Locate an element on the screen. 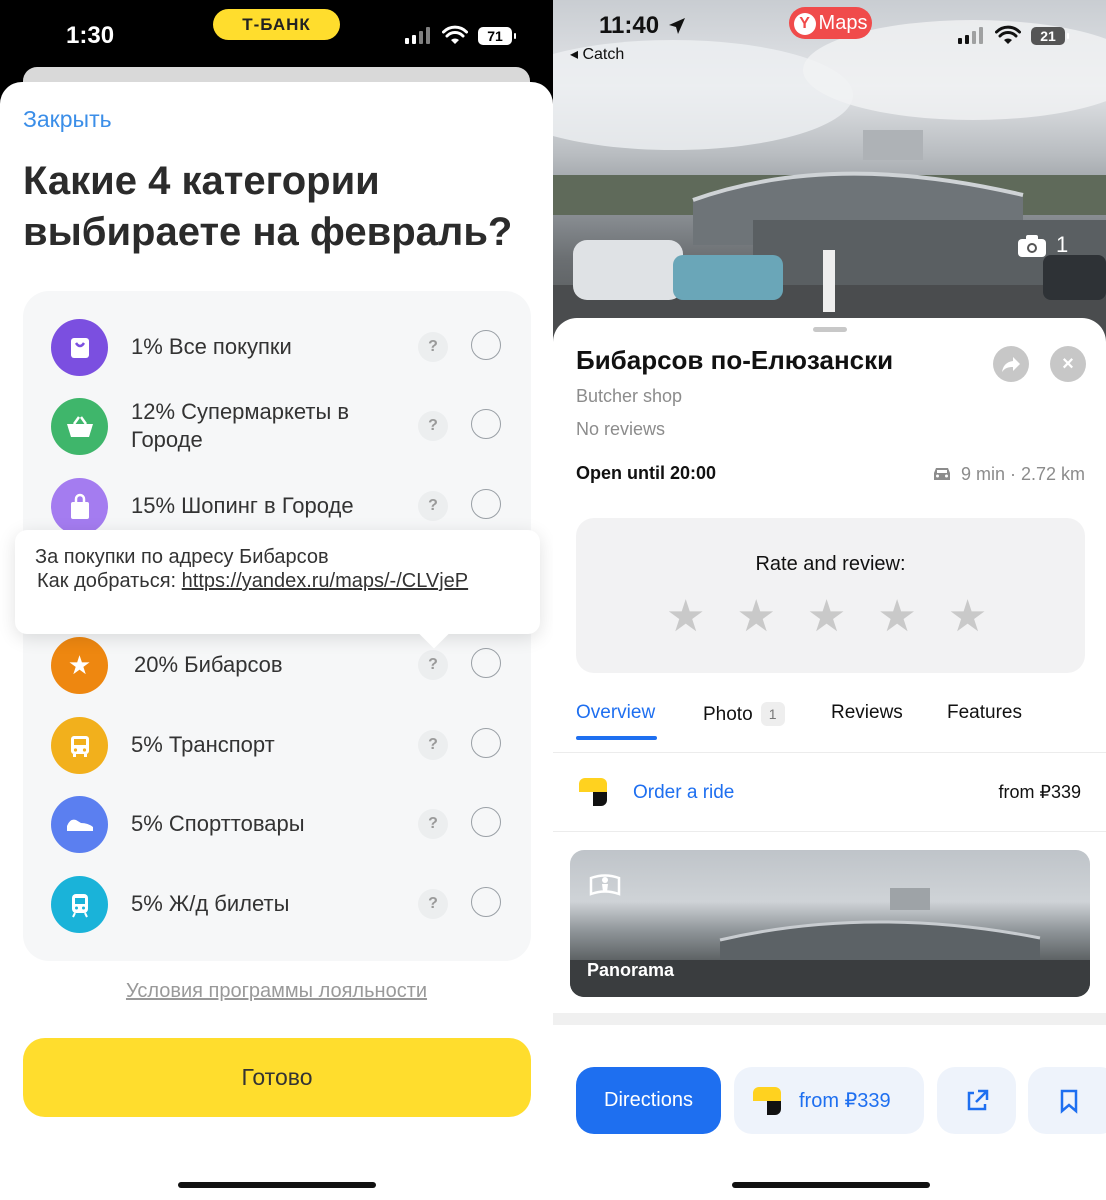 The width and height of the screenshot is (1106, 1200). tab-photo: Photo 1 is located at coordinates (744, 714).